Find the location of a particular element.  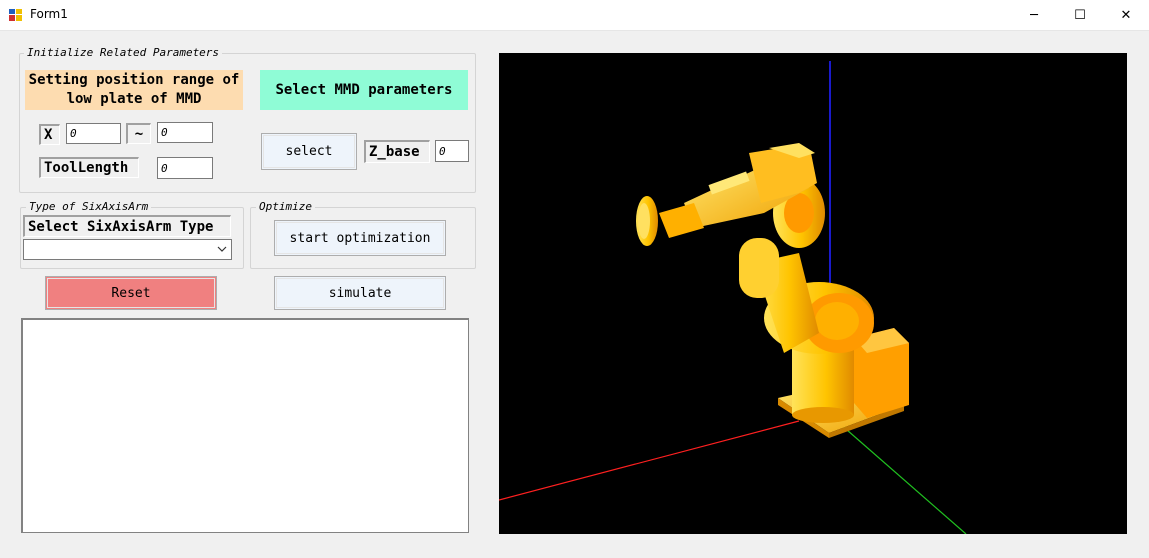

window-title: Form1 is located at coordinates (49, 14).